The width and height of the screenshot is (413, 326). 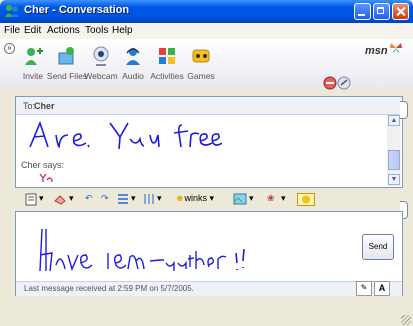 I want to click on send-files-icon, so click(x=66, y=56).